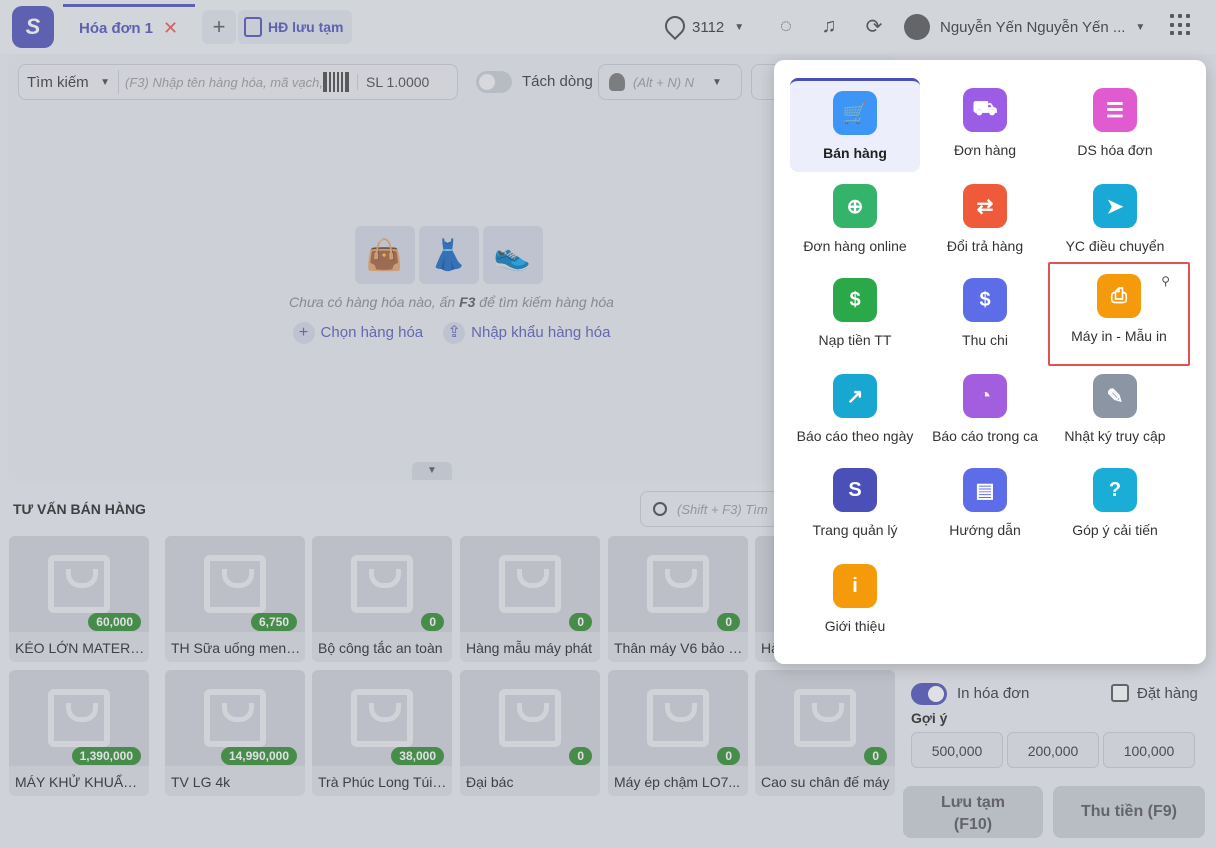 Image resolution: width=1216 pixels, height=848 pixels. What do you see at coordinates (985, 340) in the screenshot?
I see `menu-item-label: Thu chi` at bounding box center [985, 340].